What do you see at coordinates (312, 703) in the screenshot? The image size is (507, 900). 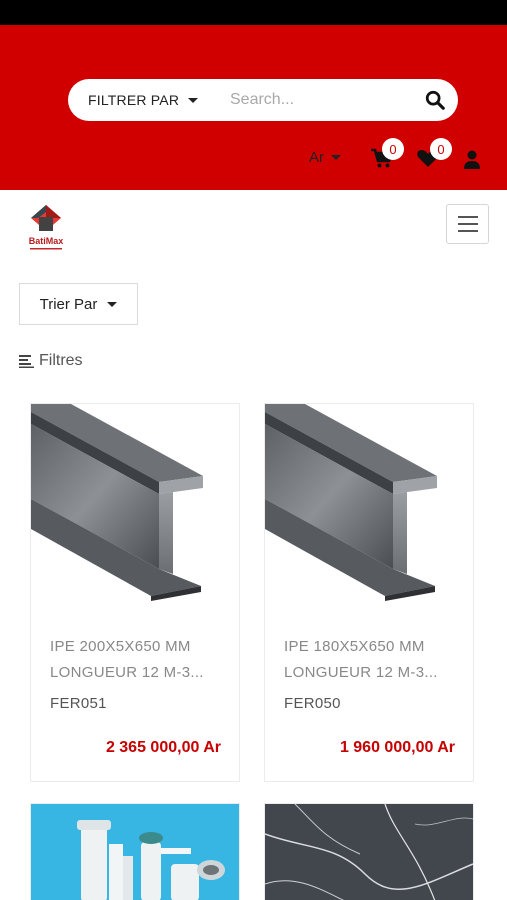 I see `product-reference: FER050` at bounding box center [312, 703].